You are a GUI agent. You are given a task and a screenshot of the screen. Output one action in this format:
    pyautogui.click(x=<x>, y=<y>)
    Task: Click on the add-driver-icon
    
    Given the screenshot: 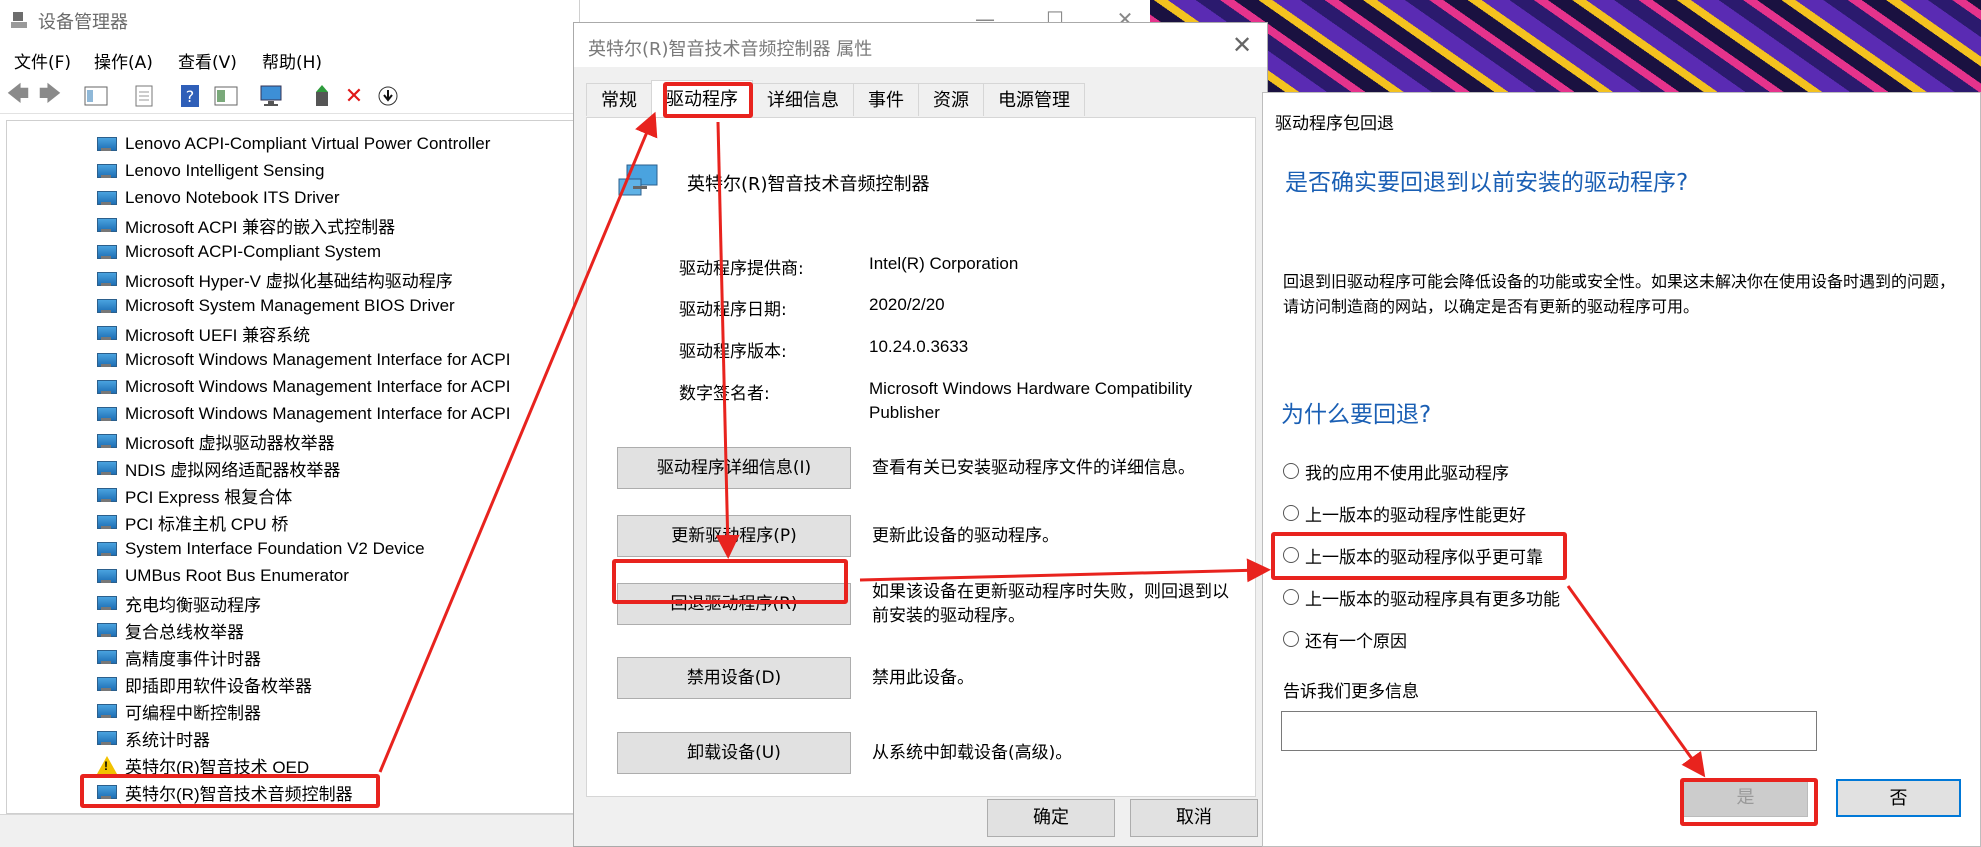 What is the action you would take?
    pyautogui.click(x=322, y=96)
    